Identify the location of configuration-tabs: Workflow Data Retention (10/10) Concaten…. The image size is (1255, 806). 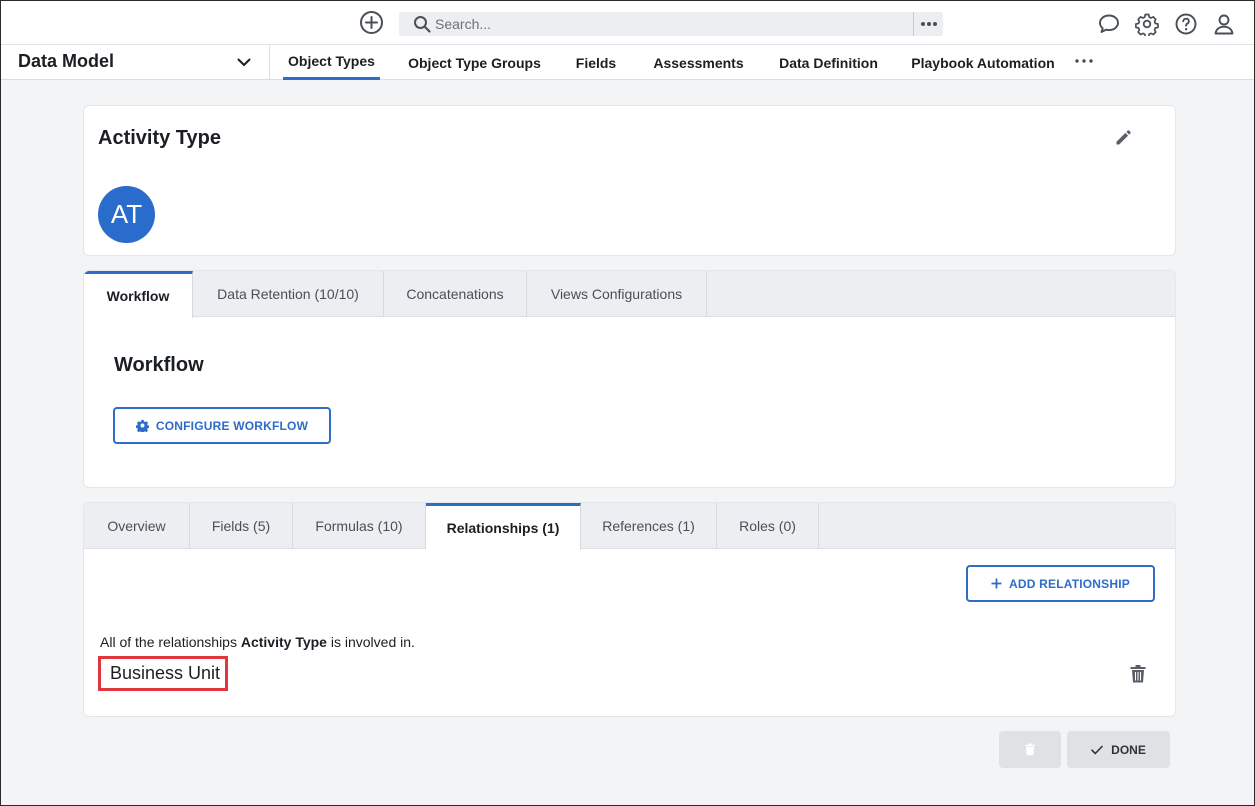
(629, 294).